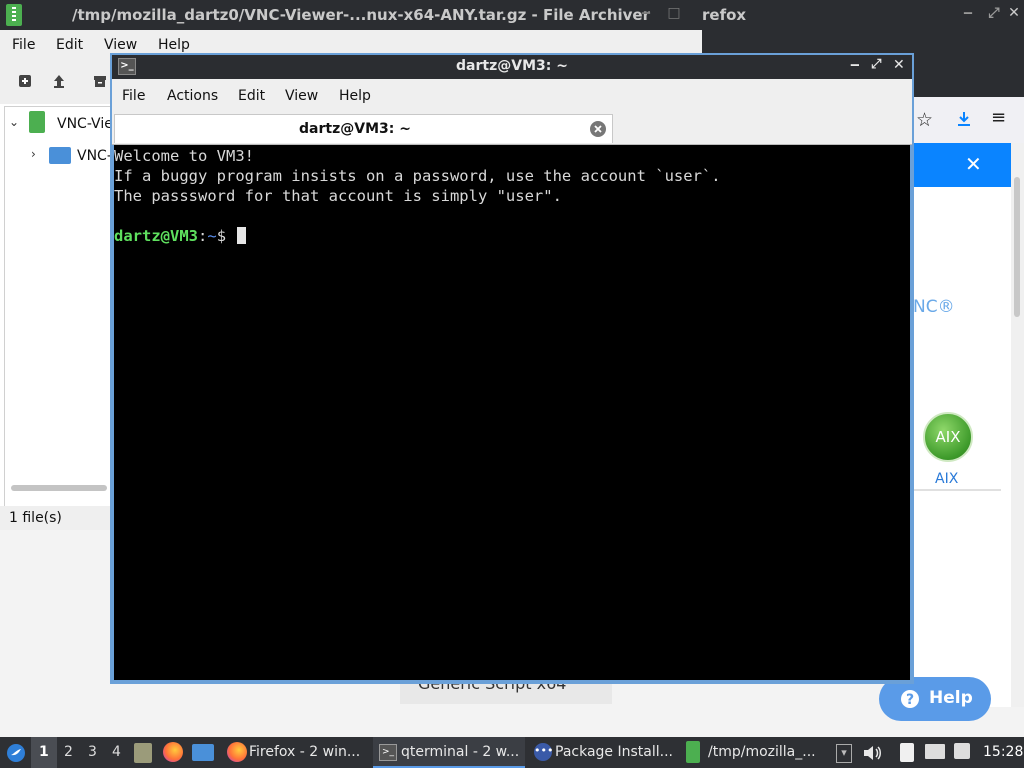 The width and height of the screenshot is (1024, 768). I want to click on terminal-prompt: dartz@VM3:~$, so click(180, 236).